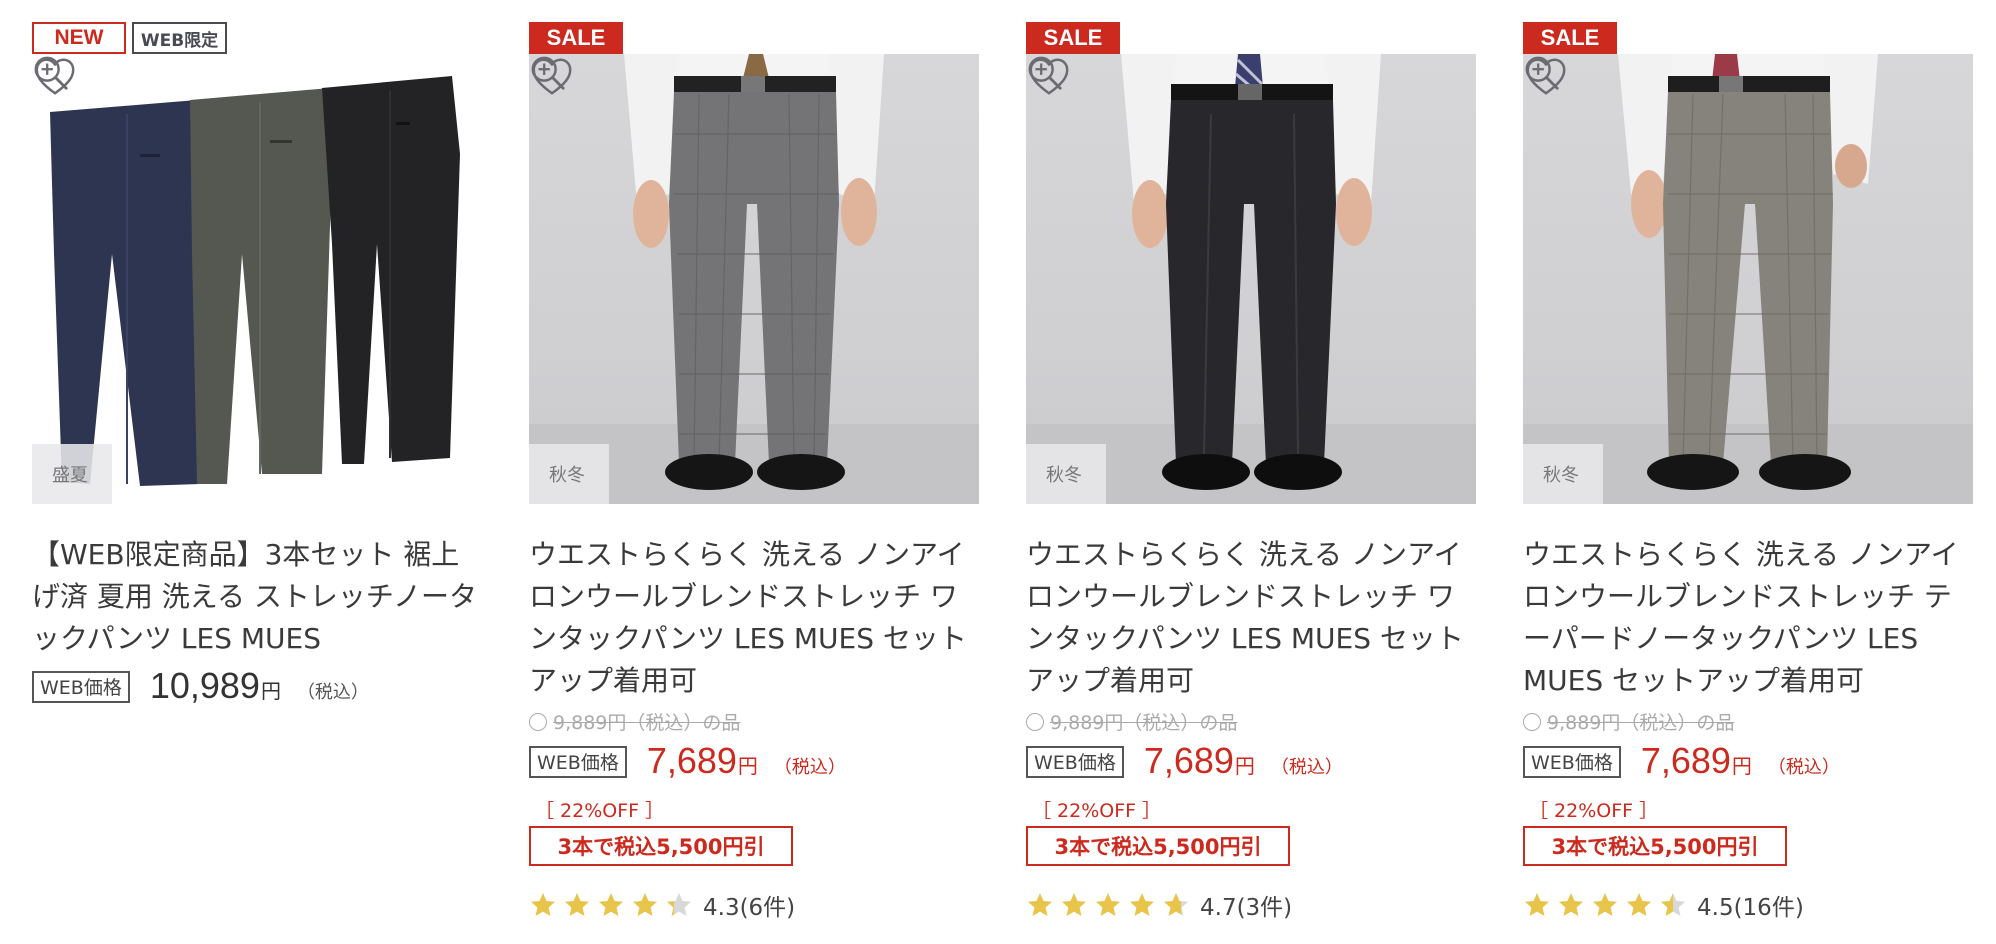 The height and width of the screenshot is (944, 1996). I want to click on rating: 4.5(16件), so click(1663, 905).